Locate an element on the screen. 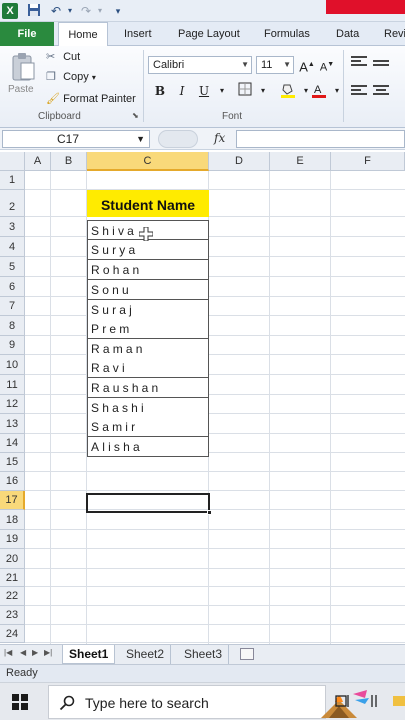 The image size is (405, 720). copy-button: ❐ Copy ▾ is located at coordinates (71, 76).